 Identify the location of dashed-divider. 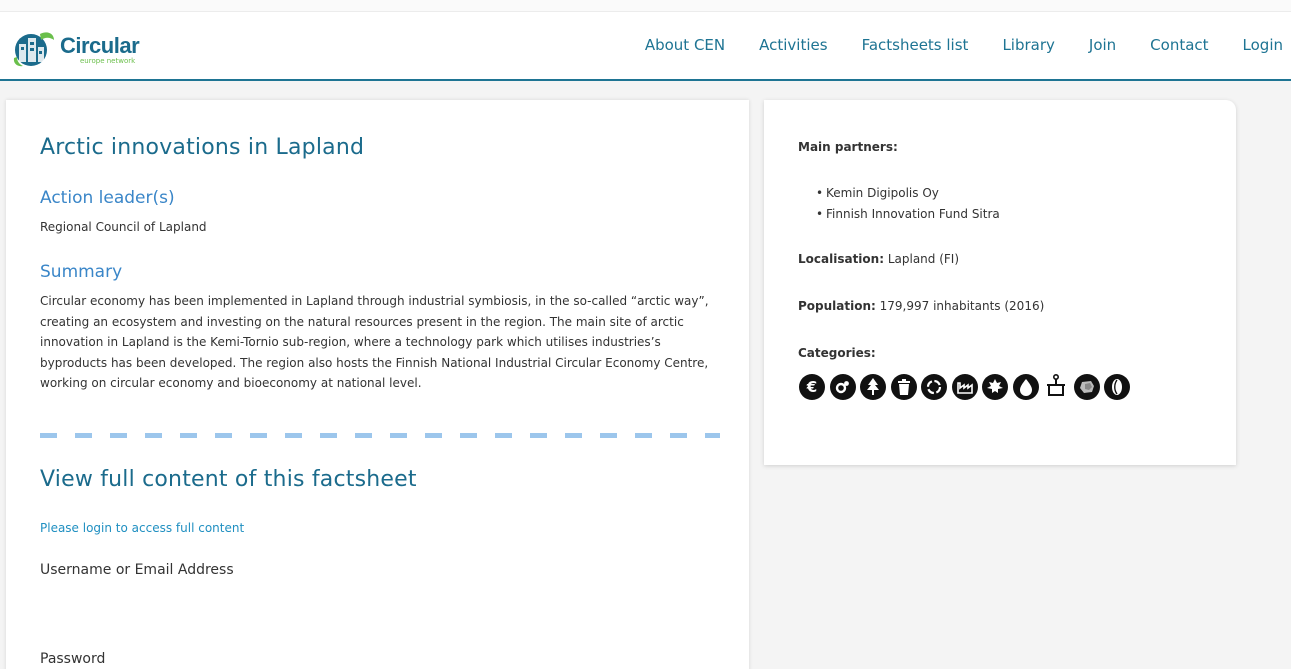
(380, 435).